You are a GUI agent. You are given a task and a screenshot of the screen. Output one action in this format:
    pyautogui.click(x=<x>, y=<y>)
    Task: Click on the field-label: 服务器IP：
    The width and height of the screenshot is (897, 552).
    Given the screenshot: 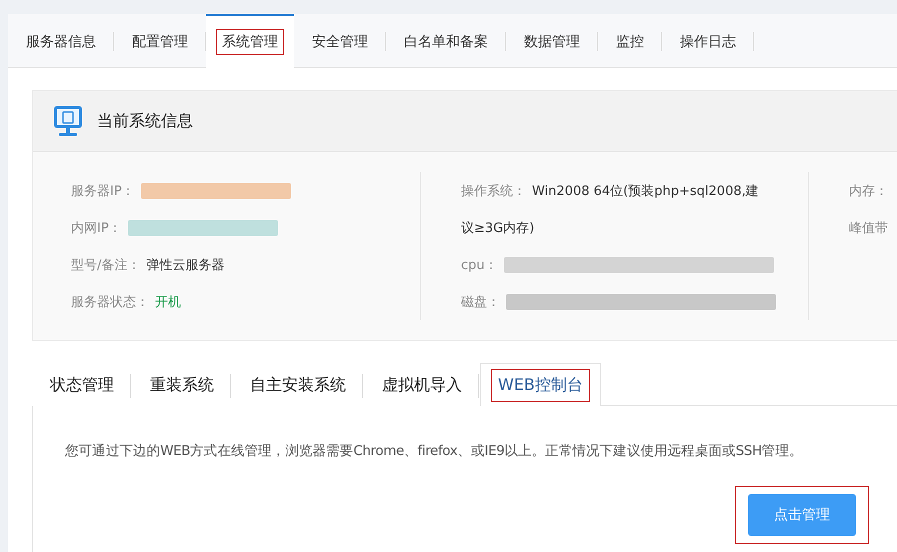 What is the action you would take?
    pyautogui.click(x=103, y=191)
    